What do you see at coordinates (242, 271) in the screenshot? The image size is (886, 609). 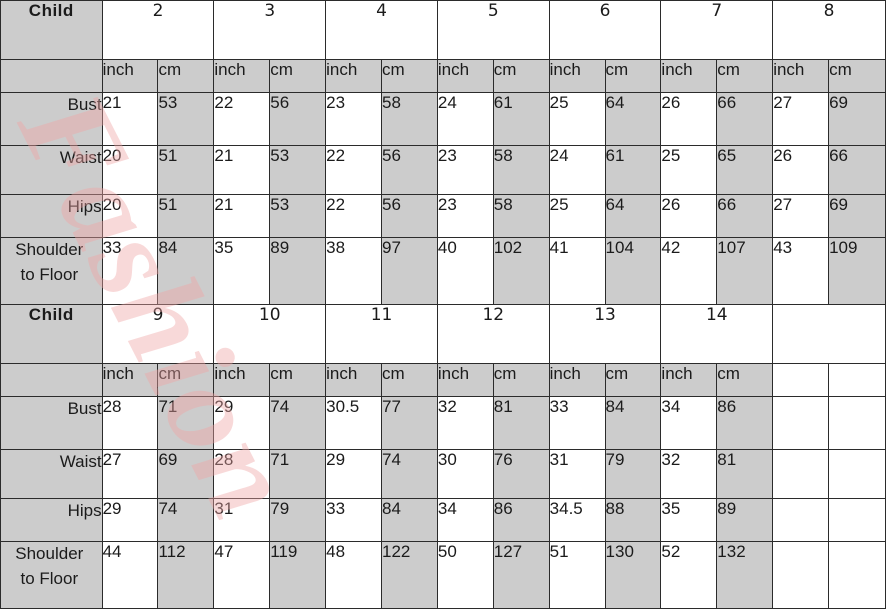 I see `cell-shoulder-inch: 35` at bounding box center [242, 271].